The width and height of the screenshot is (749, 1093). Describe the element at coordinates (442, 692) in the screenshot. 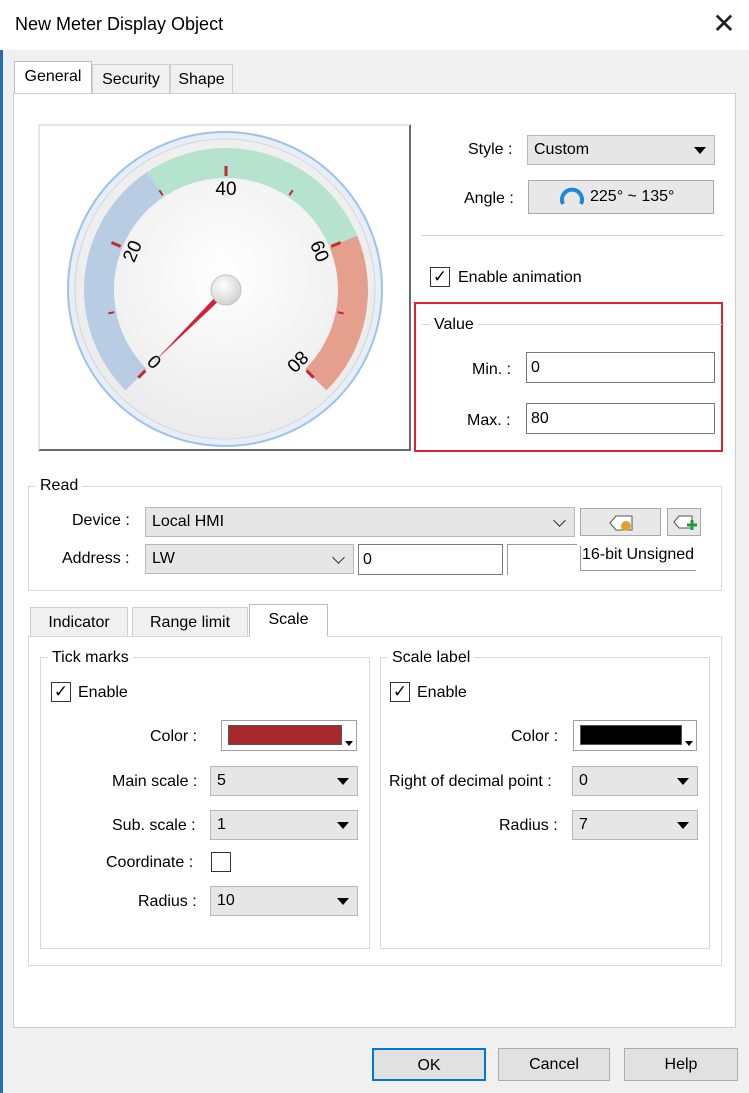

I see `label-enable-label: Enable` at that location.